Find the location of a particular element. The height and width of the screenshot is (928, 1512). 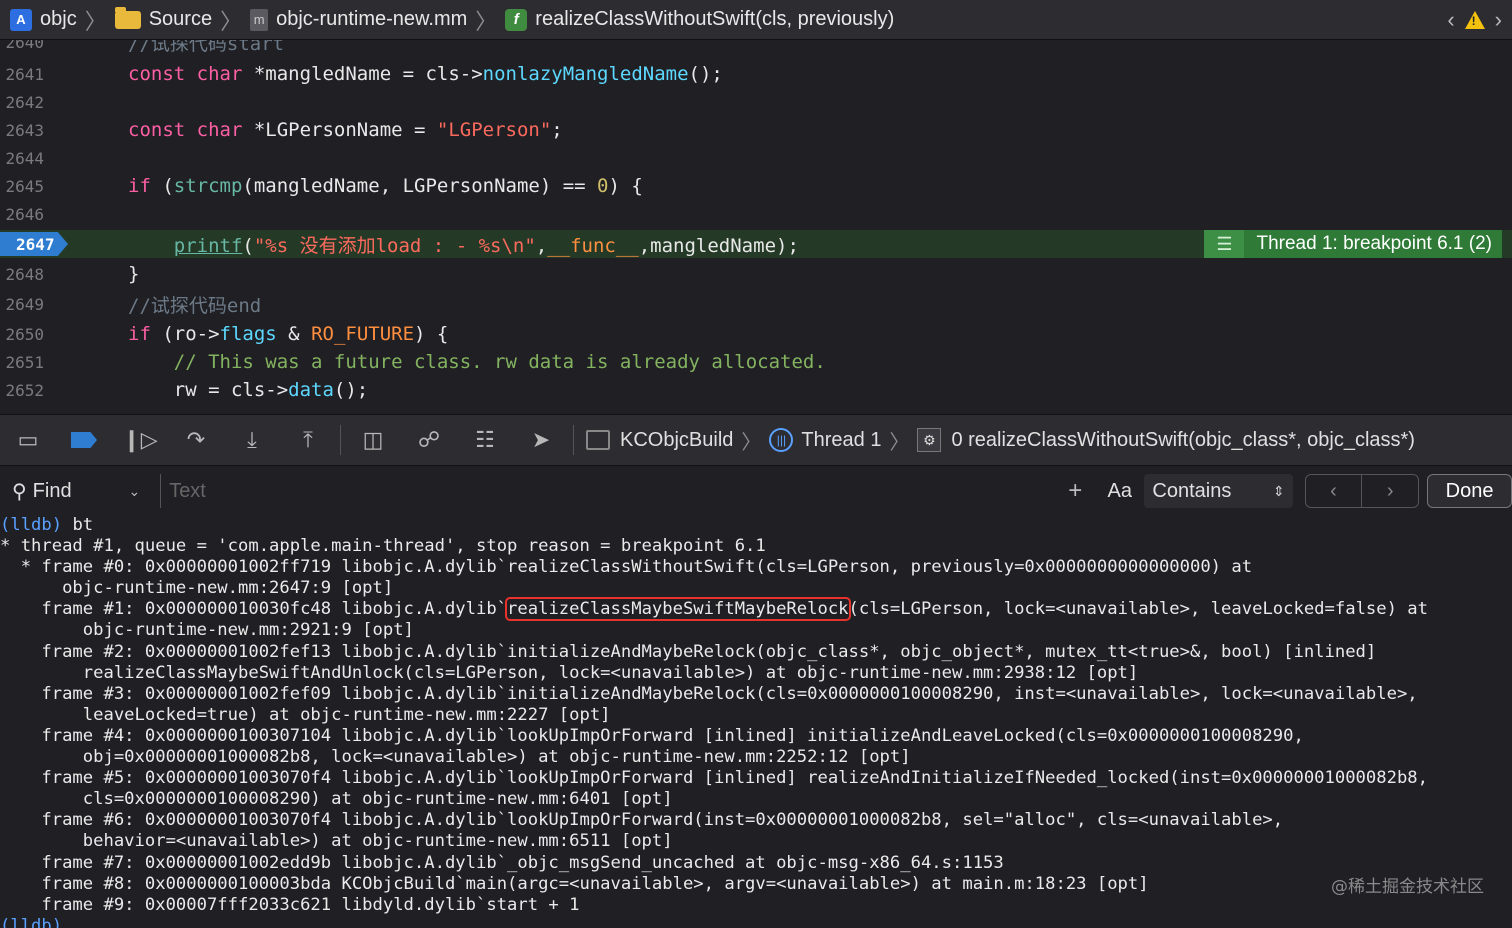

breadcrumb-folder: Source is located at coordinates (163, 20).